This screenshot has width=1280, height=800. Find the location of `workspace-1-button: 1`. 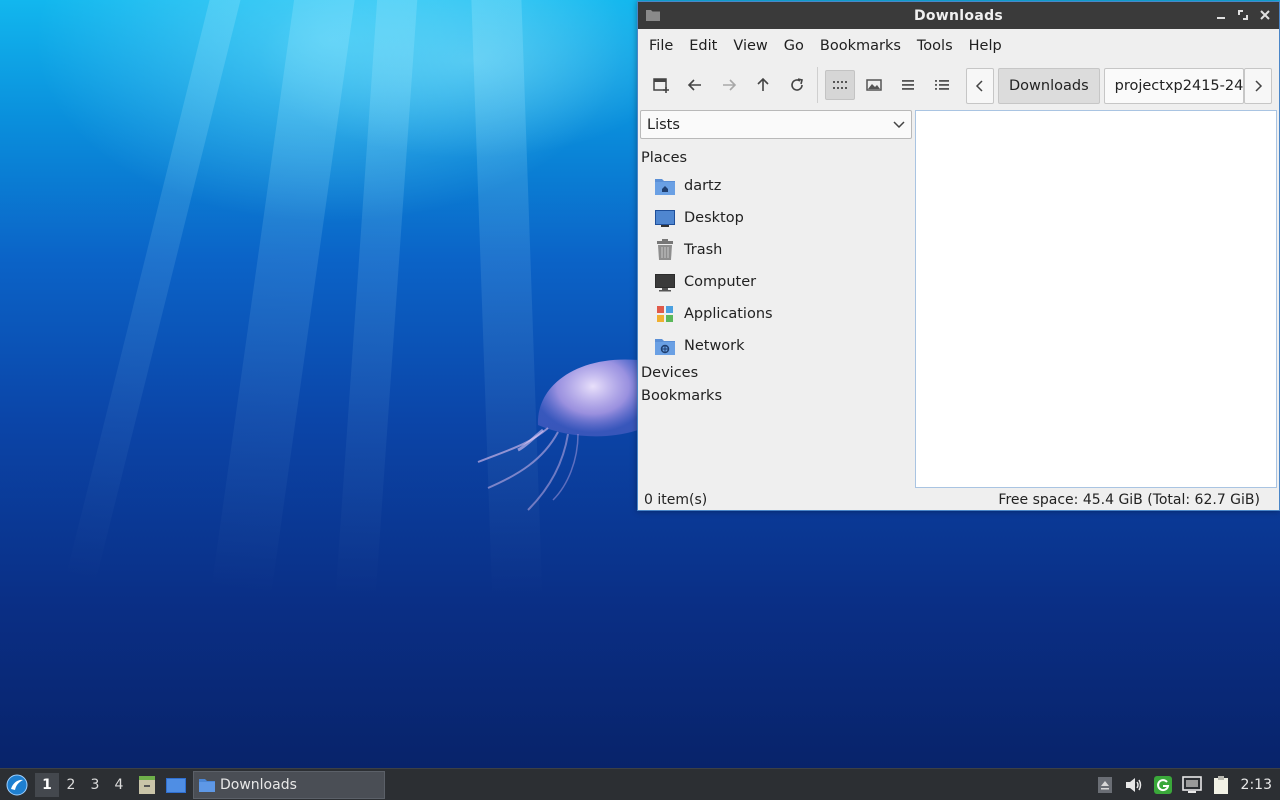

workspace-1-button: 1 is located at coordinates (47, 784).